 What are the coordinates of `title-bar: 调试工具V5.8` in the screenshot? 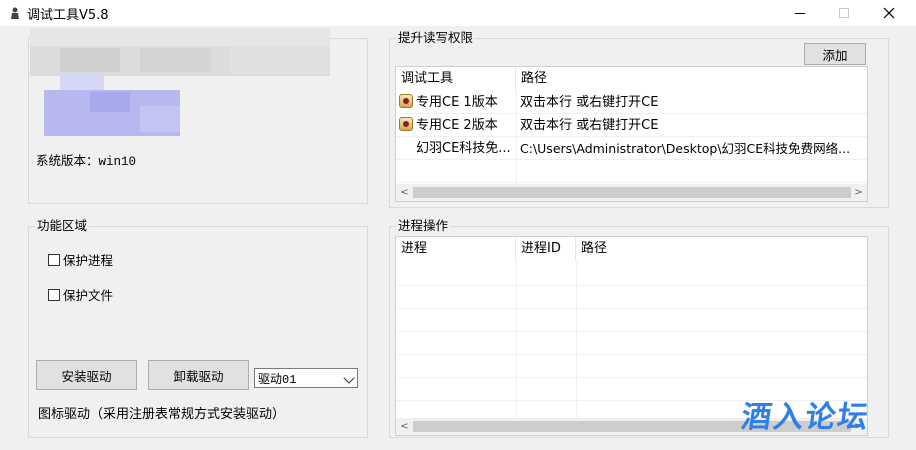 It's located at (458, 13).